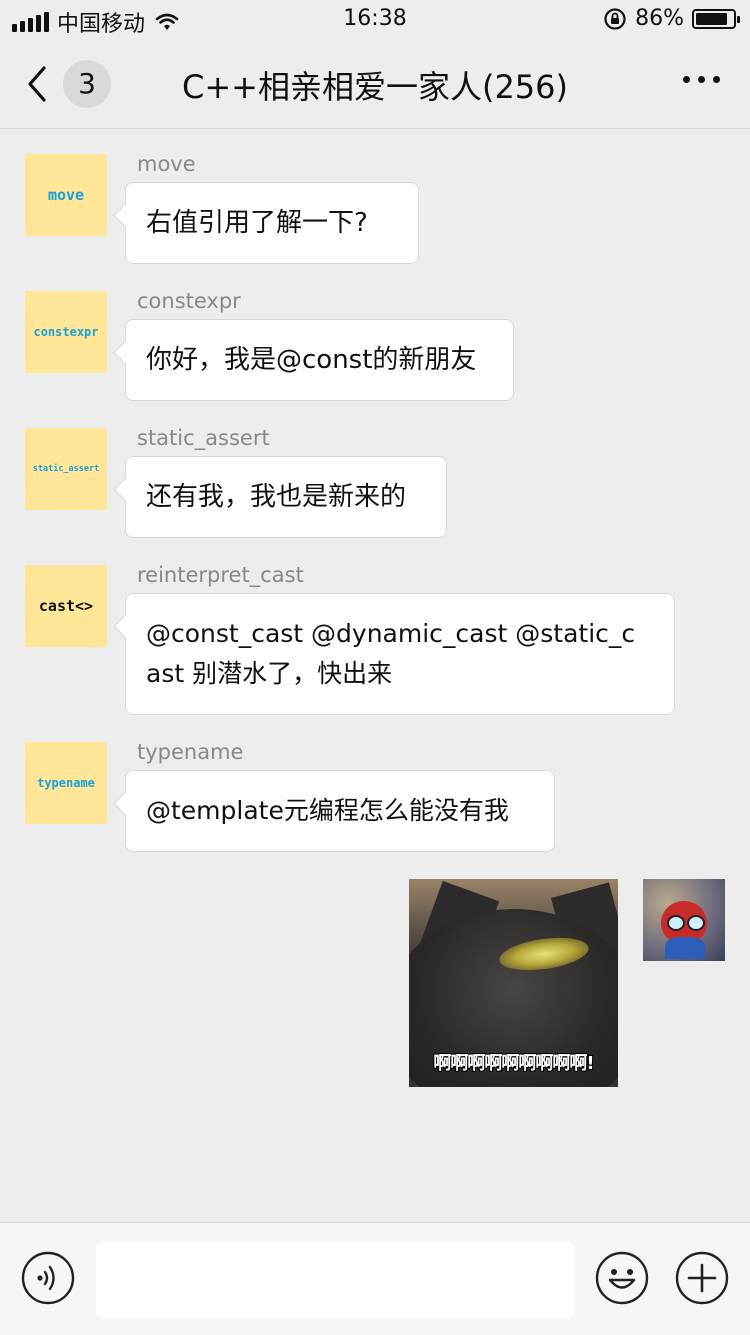 Image resolution: width=750 pixels, height=1335 pixels. I want to click on avatar: move, so click(66, 195).